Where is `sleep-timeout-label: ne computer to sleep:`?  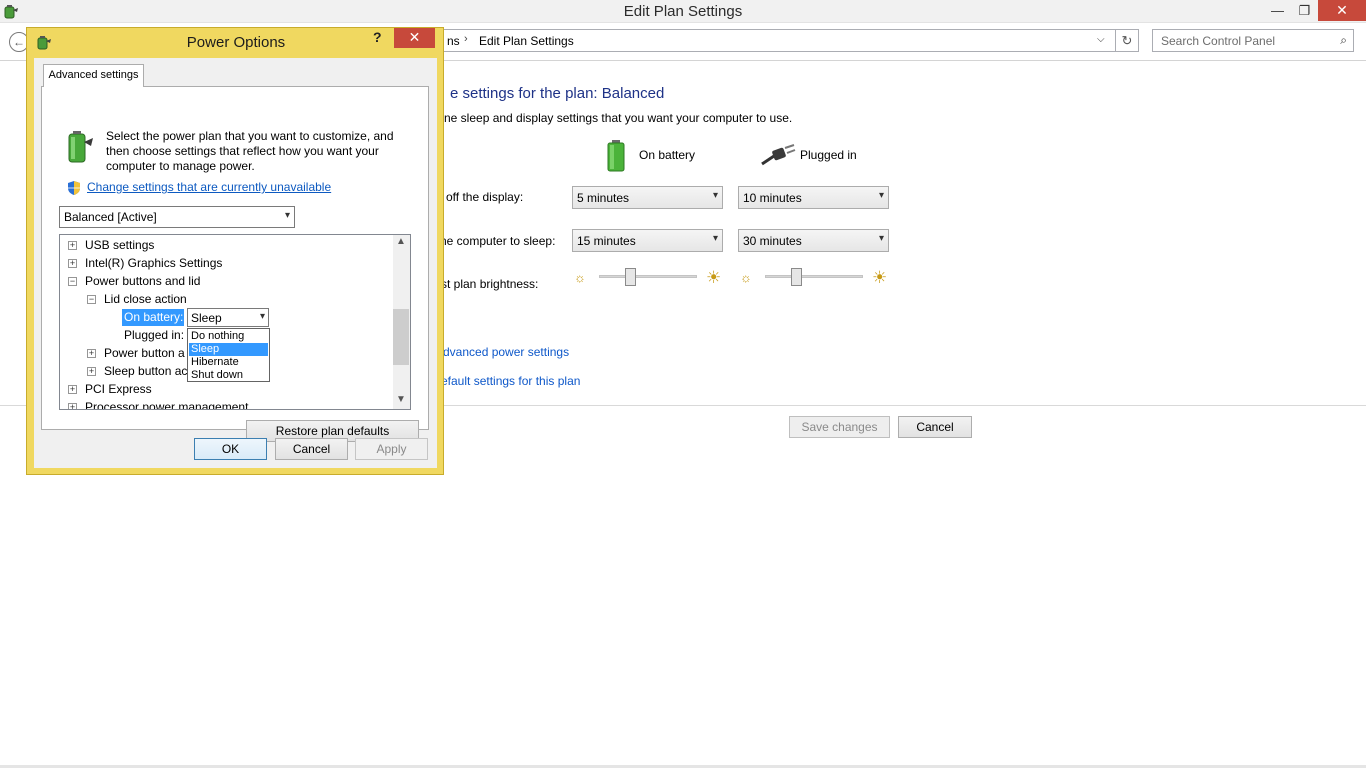 sleep-timeout-label: ne computer to sleep: is located at coordinates (498, 241).